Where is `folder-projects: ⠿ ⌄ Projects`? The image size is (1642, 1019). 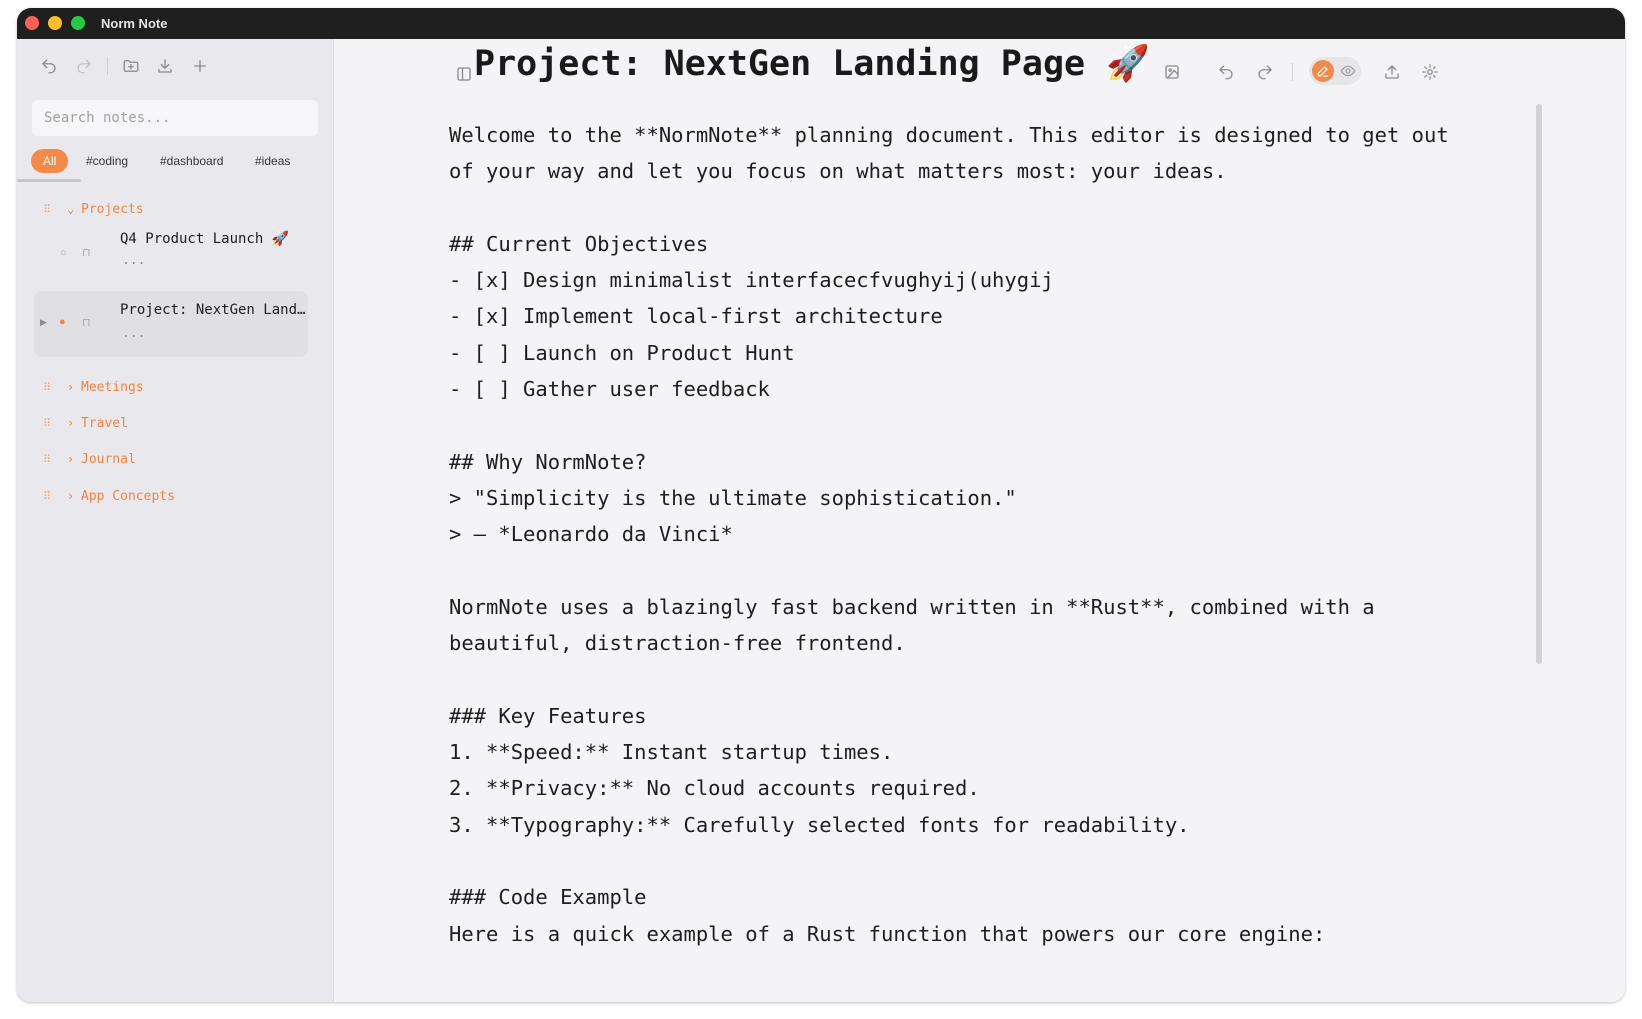
folder-projects: ⠿ ⌄ Projects is located at coordinates (93, 209).